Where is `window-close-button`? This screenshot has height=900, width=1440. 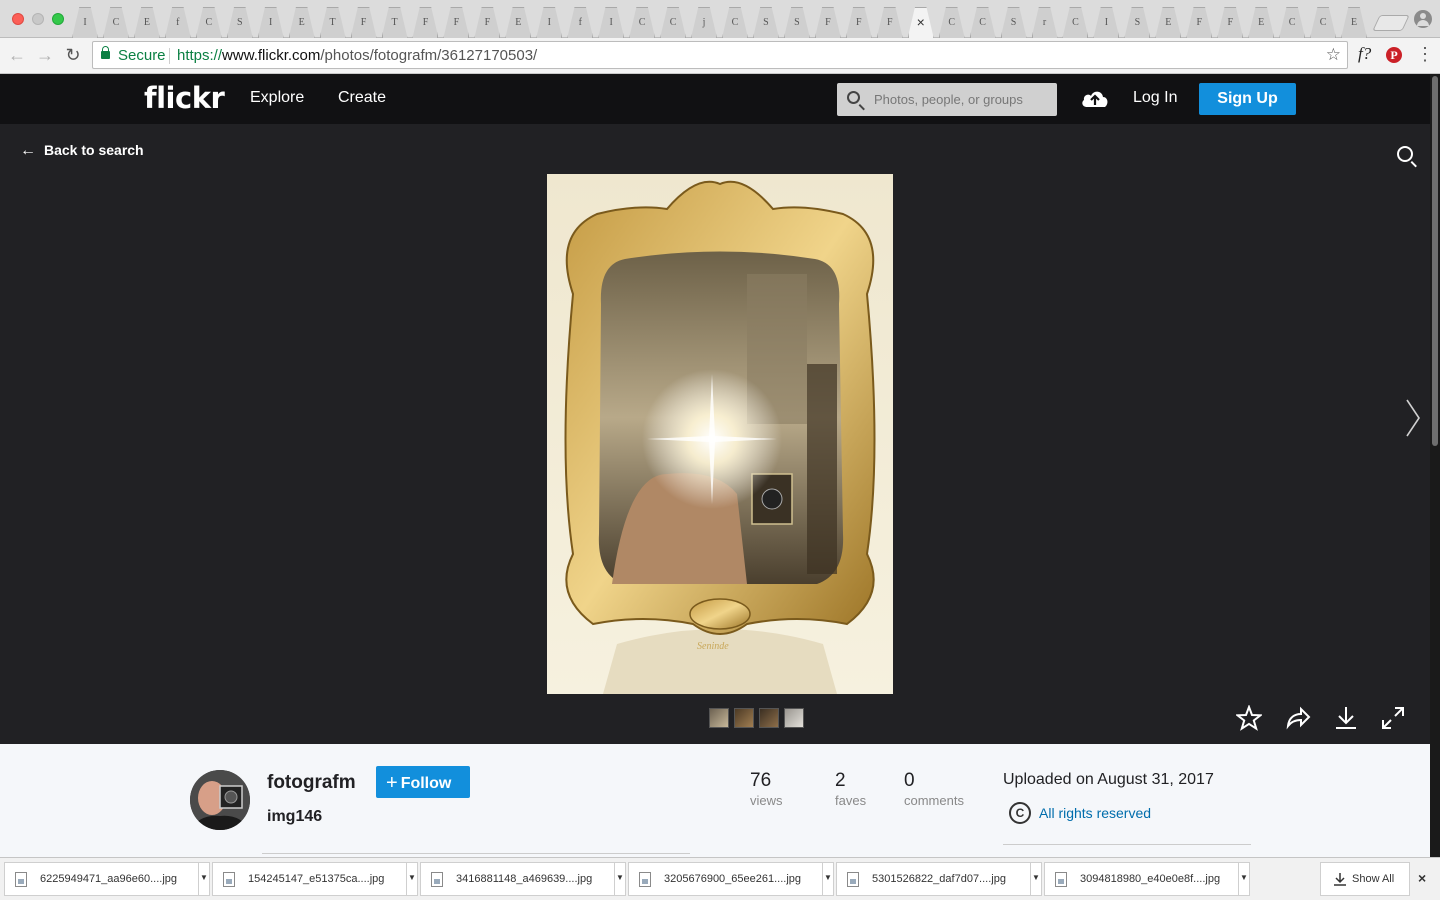 window-close-button is located at coordinates (18, 19).